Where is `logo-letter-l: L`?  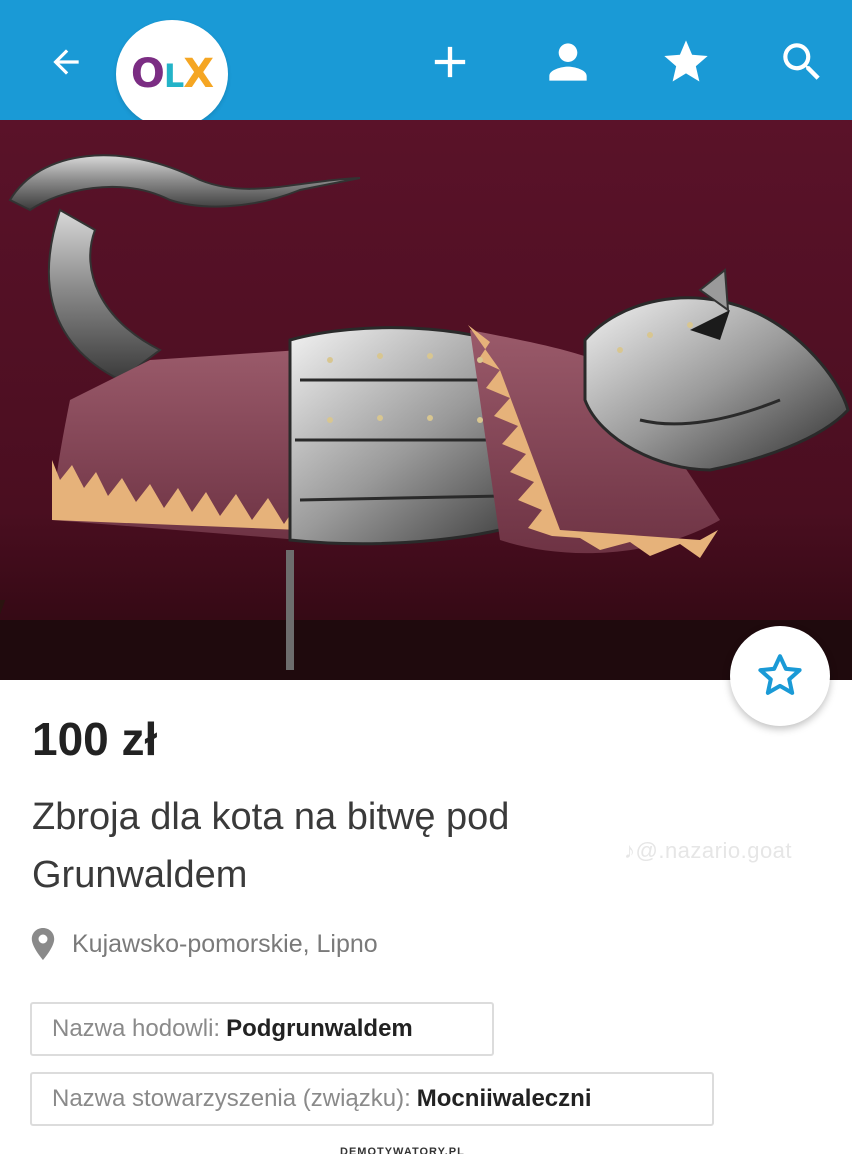 logo-letter-l: L is located at coordinates (173, 76).